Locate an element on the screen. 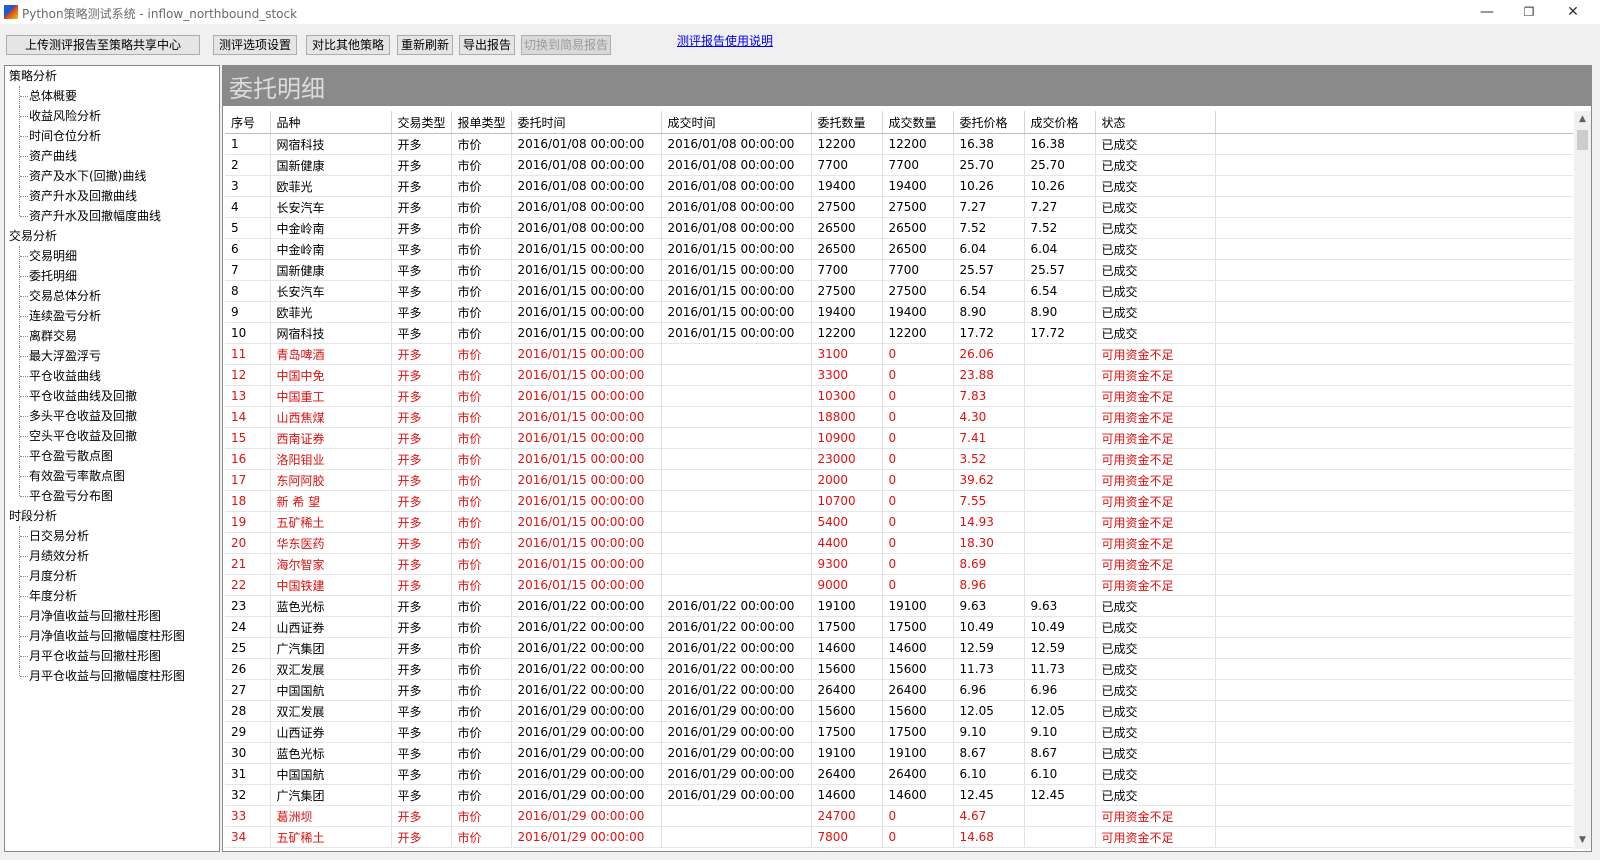 The height and width of the screenshot is (860, 1600). tree-item: 资产升水及回撤幅度曲线 is located at coordinates (112, 216).